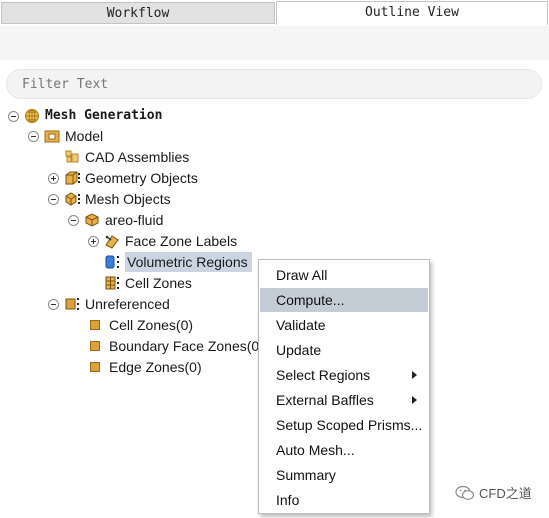 The image size is (549, 518). What do you see at coordinates (52, 136) in the screenshot?
I see `model-folder-icon` at bounding box center [52, 136].